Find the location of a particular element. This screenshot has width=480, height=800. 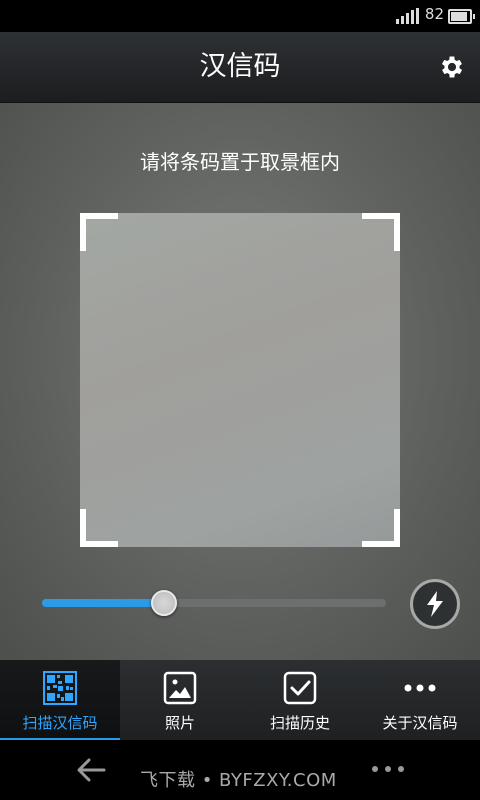

tab-about-hanxin: 关于汉信码 is located at coordinates (420, 700).